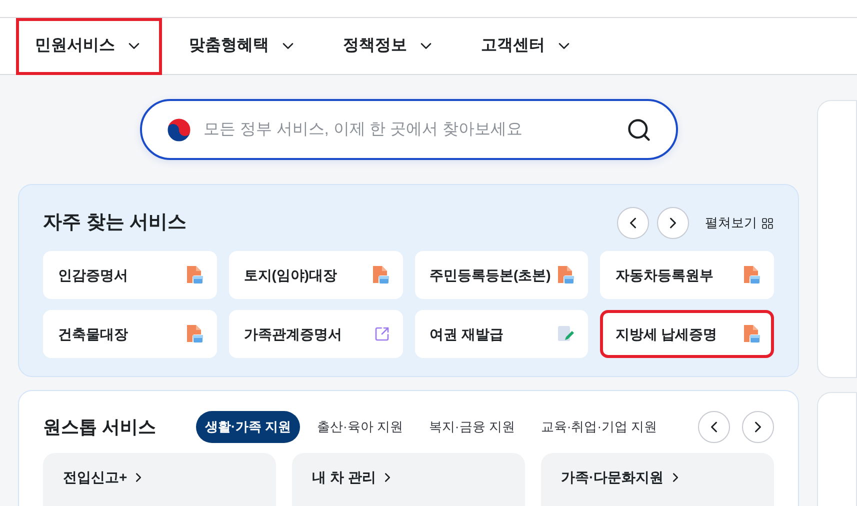  Describe the element at coordinates (389, 46) in the screenshot. I see `nav-menu-item: 정책정보` at that location.